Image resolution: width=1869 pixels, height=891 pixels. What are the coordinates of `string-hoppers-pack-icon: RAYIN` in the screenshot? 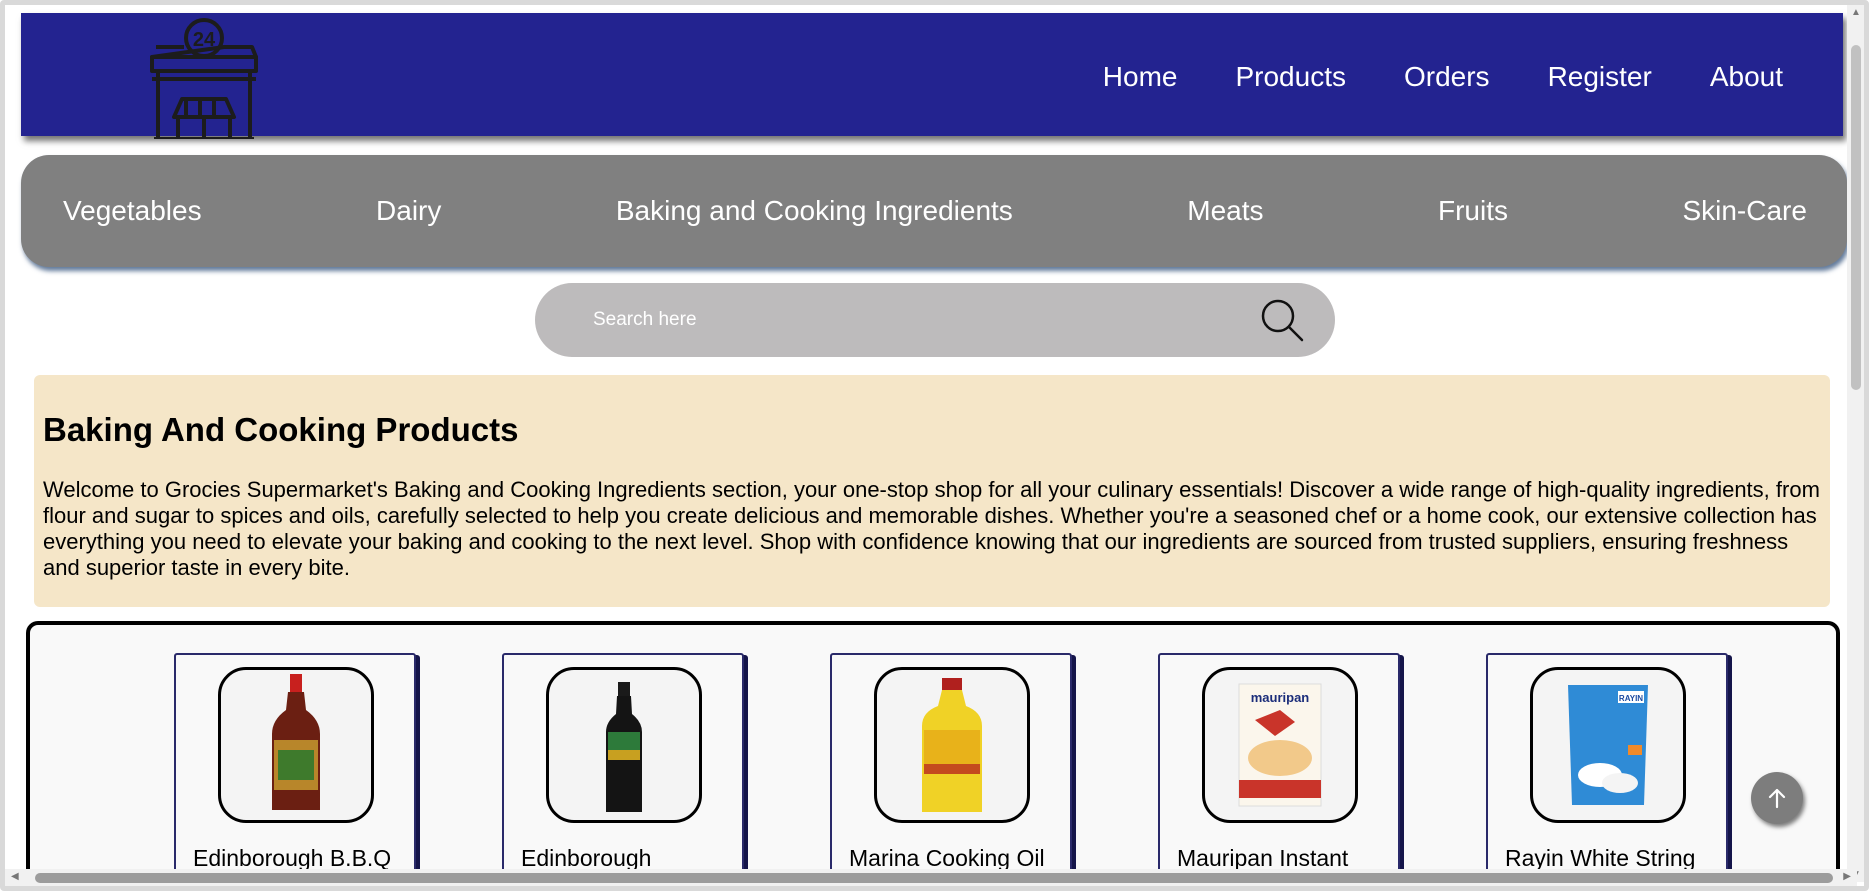 It's located at (1608, 745).